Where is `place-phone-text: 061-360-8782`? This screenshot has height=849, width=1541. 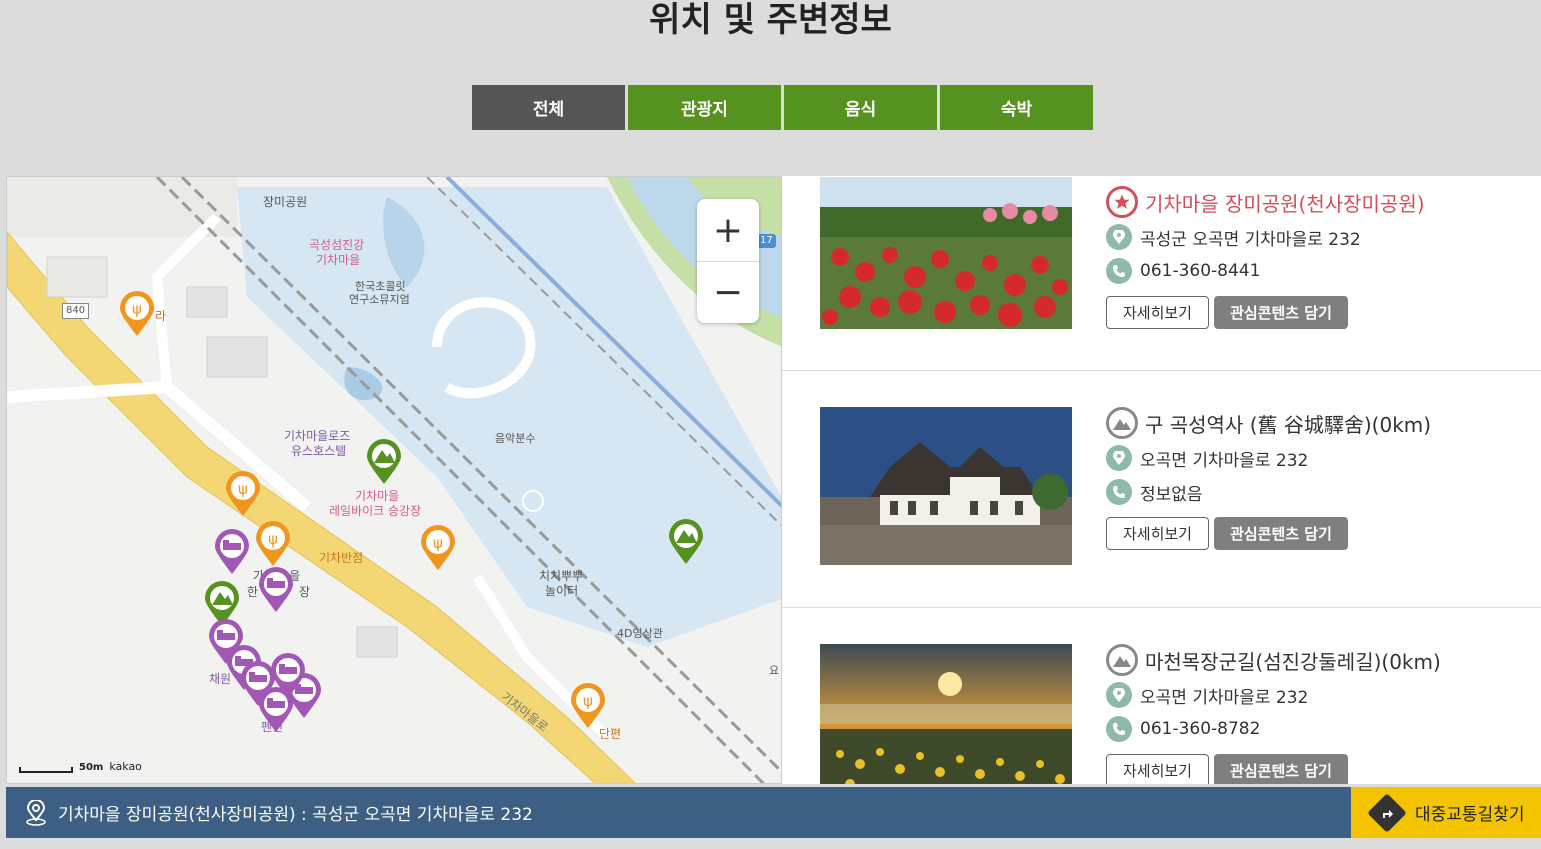 place-phone-text: 061-360-8782 is located at coordinates (1200, 729).